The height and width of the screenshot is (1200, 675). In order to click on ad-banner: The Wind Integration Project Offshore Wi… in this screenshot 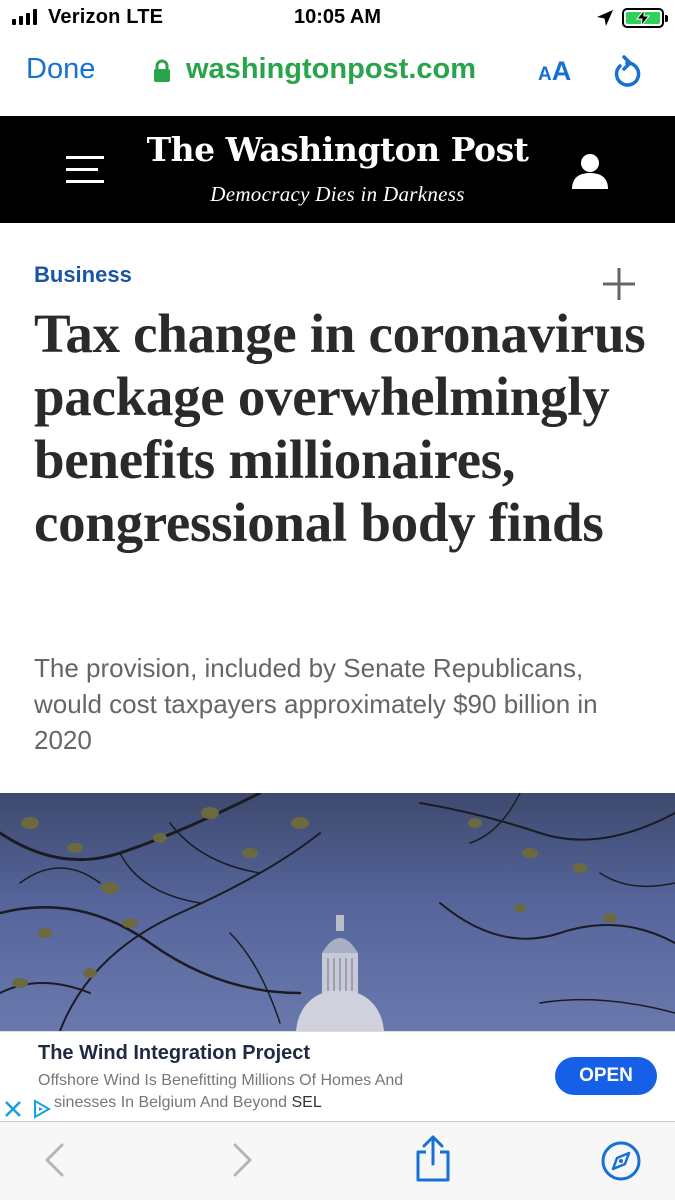, I will do `click(337, 1076)`.